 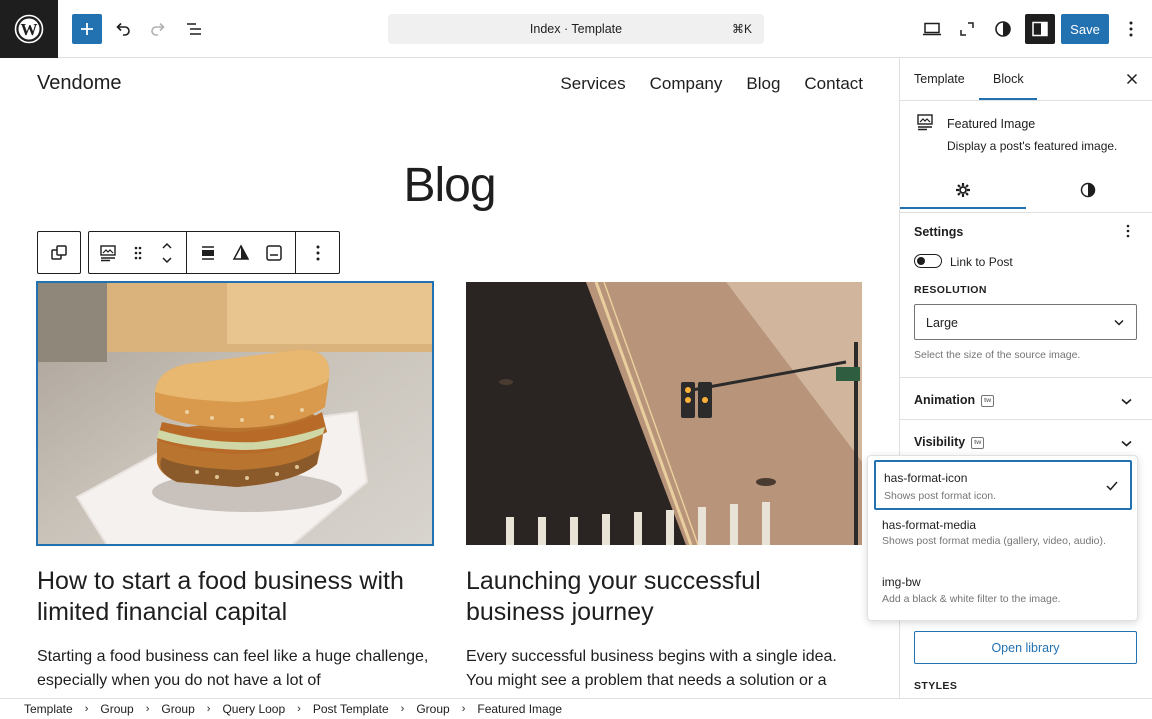 What do you see at coordinates (741, 29) in the screenshot?
I see `shortcut-hint: ⌘K` at bounding box center [741, 29].